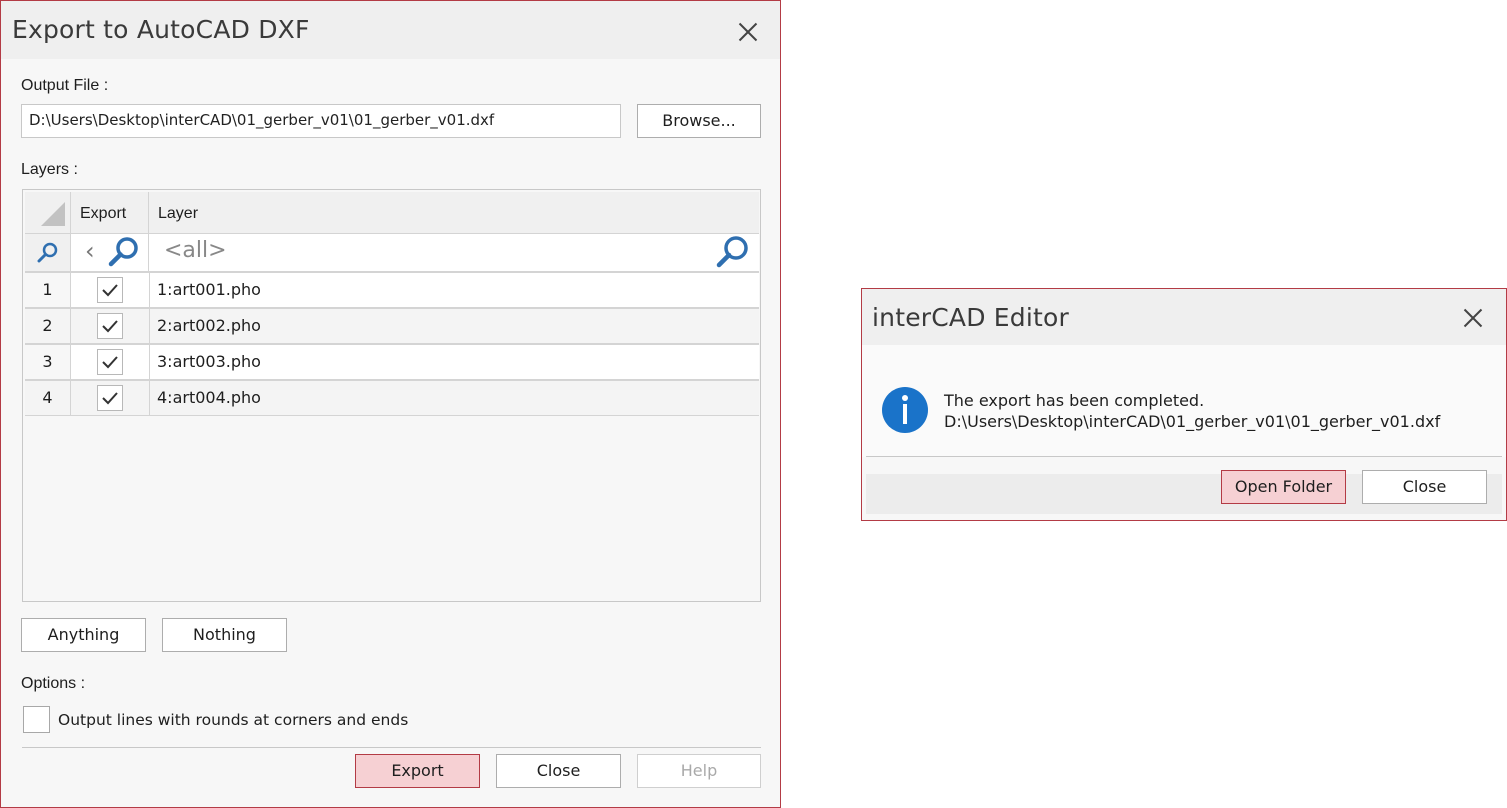 The width and height of the screenshot is (1507, 808). Describe the element at coordinates (392, 362) in the screenshot. I see `table-row: 3 3:art003.pho` at that location.